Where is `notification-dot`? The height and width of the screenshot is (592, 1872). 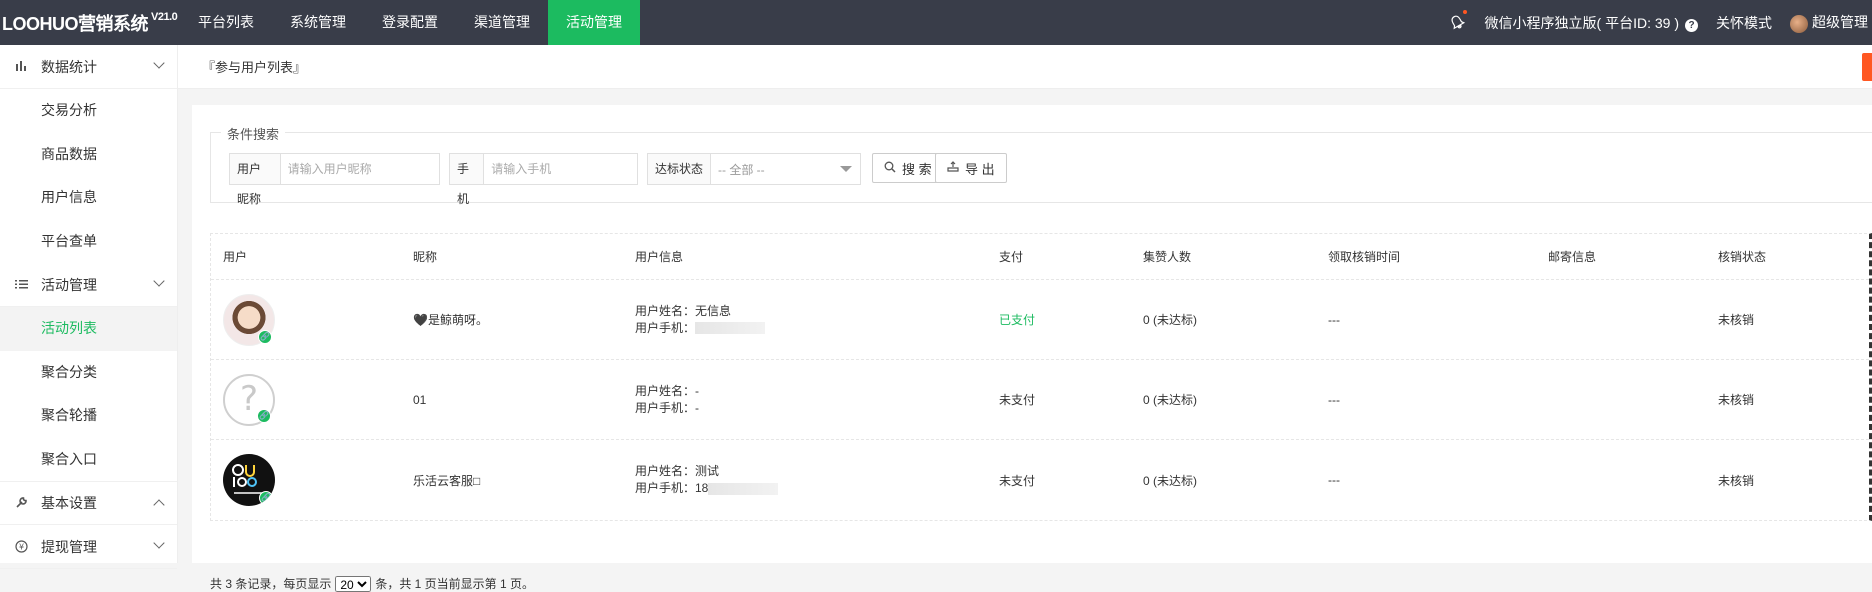 notification-dot is located at coordinates (1464, 11).